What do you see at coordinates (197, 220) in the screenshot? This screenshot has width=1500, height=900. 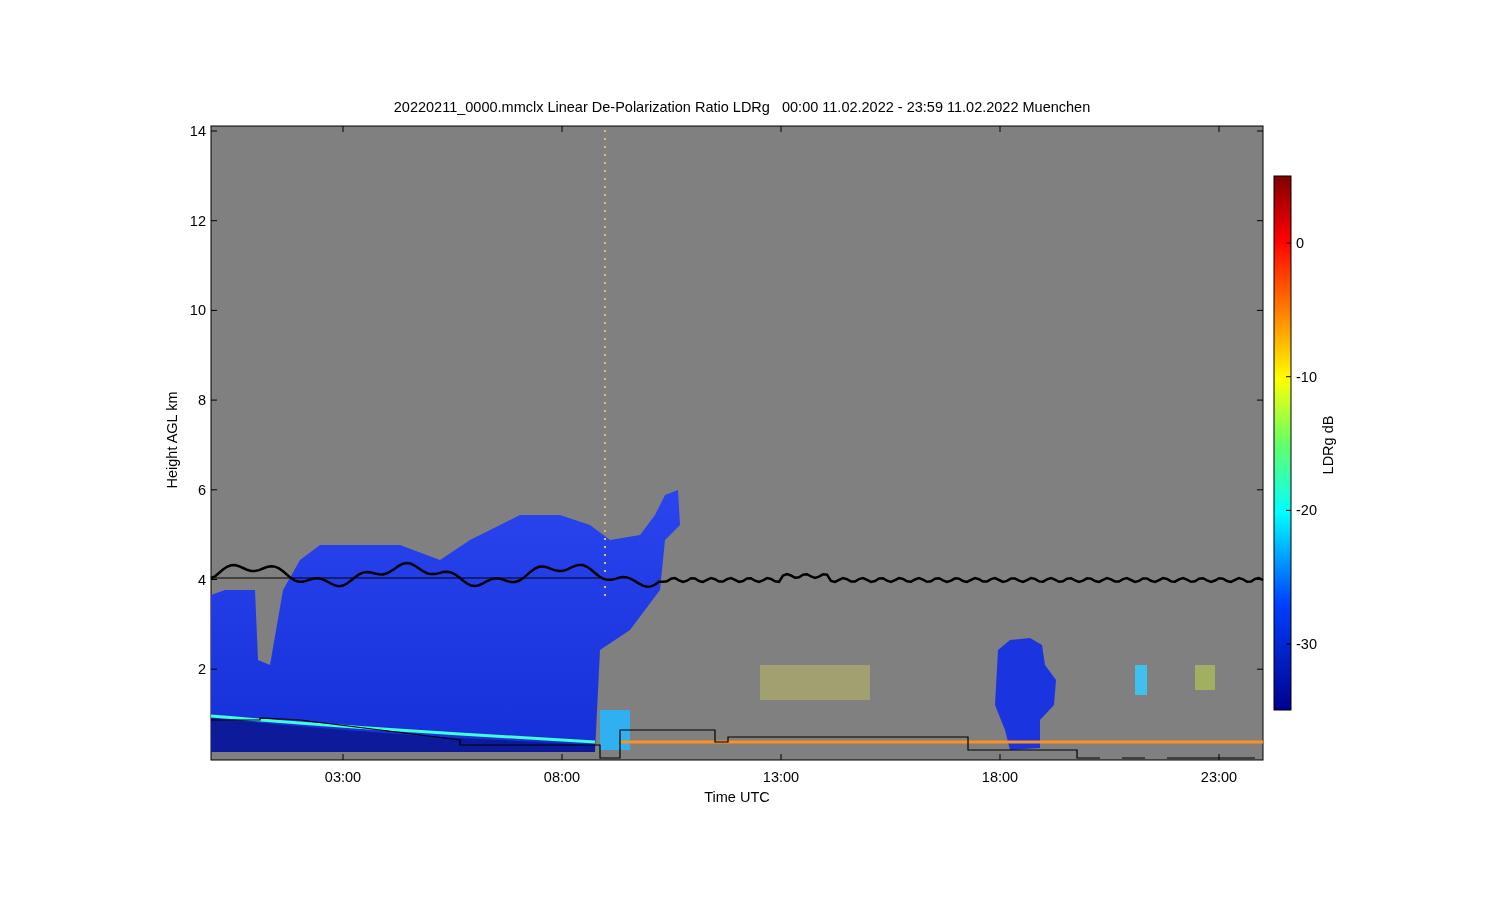 I see `y-tick-label: 12` at bounding box center [197, 220].